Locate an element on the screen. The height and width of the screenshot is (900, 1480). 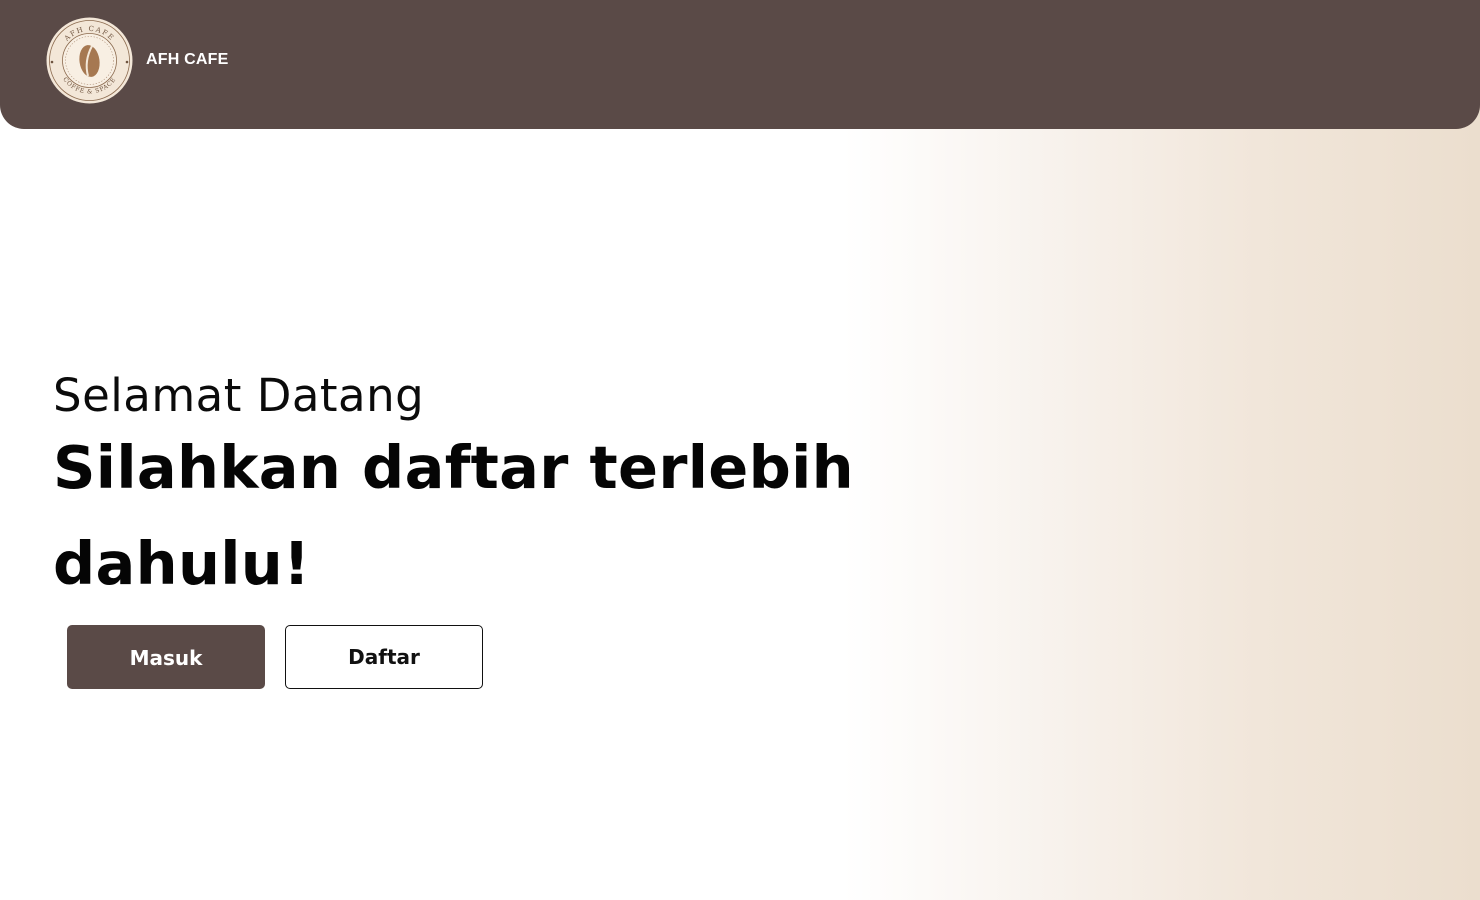
register-button: Daftar is located at coordinates (384, 657).